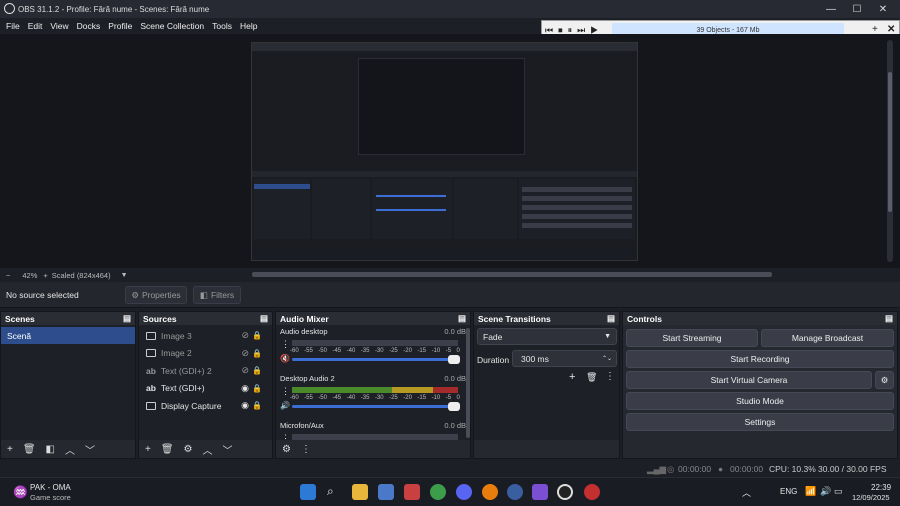  I want to click on source-item: Display Capture ◉ 🔒, so click(205, 406).